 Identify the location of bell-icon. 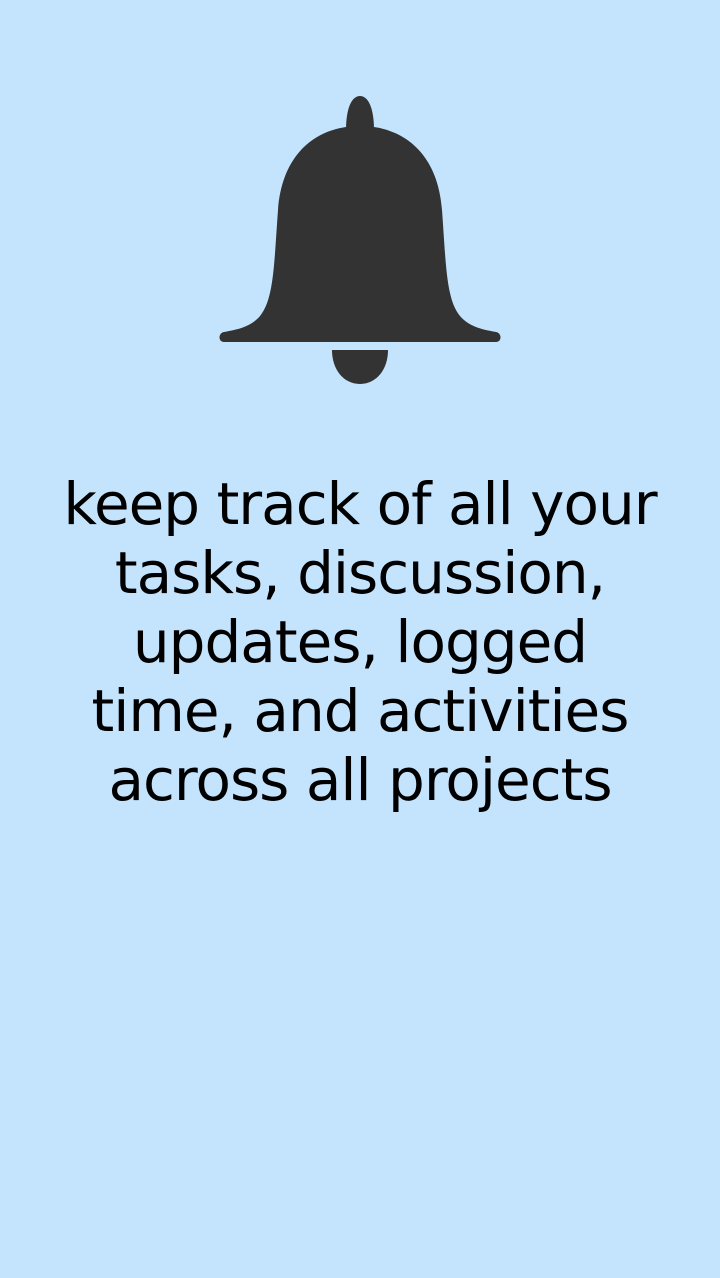
(360, 240).